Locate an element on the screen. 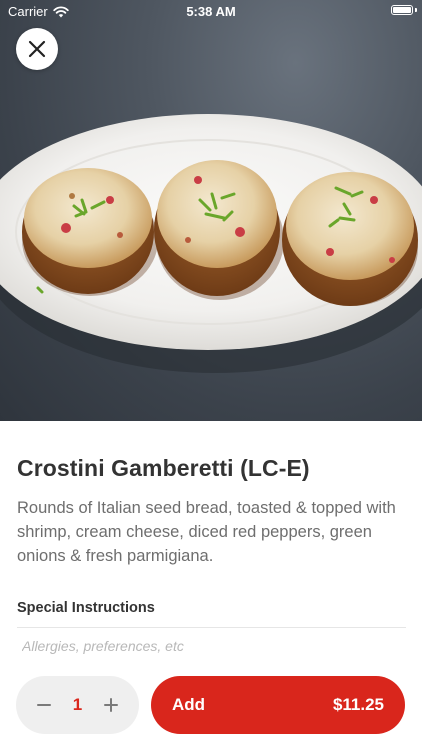  divider is located at coordinates (211, 627).